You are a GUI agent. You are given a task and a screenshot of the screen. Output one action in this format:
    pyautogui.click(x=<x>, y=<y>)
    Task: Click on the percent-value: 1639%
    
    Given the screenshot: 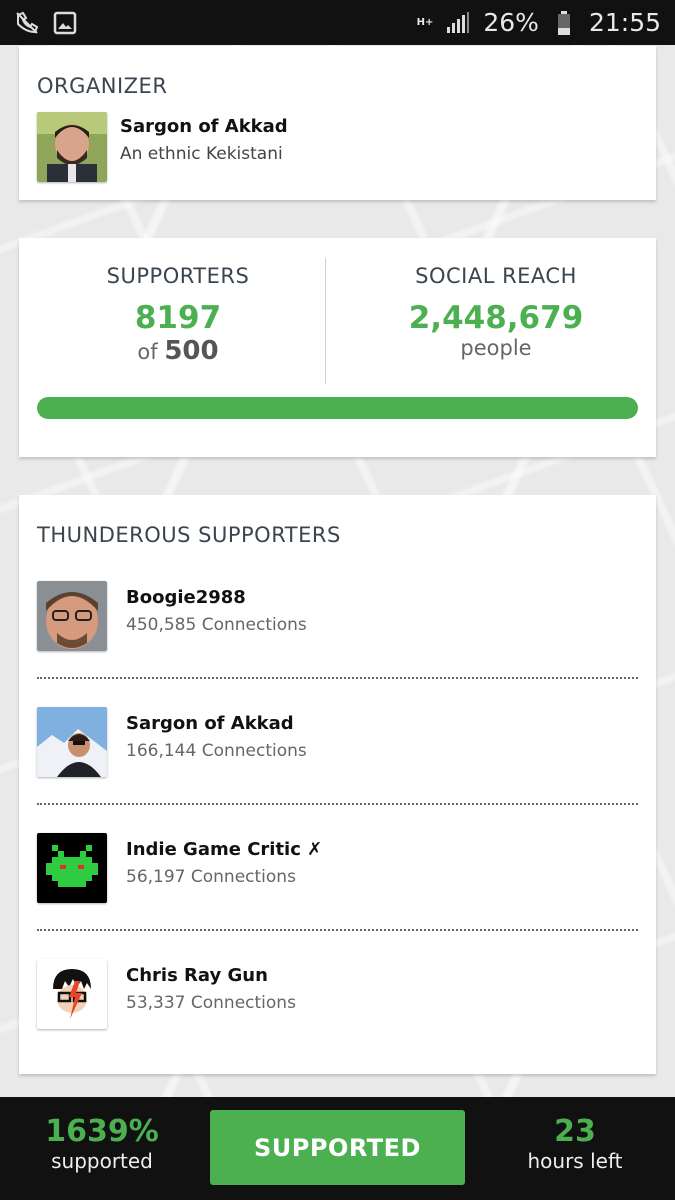 What is the action you would take?
    pyautogui.click(x=102, y=1131)
    